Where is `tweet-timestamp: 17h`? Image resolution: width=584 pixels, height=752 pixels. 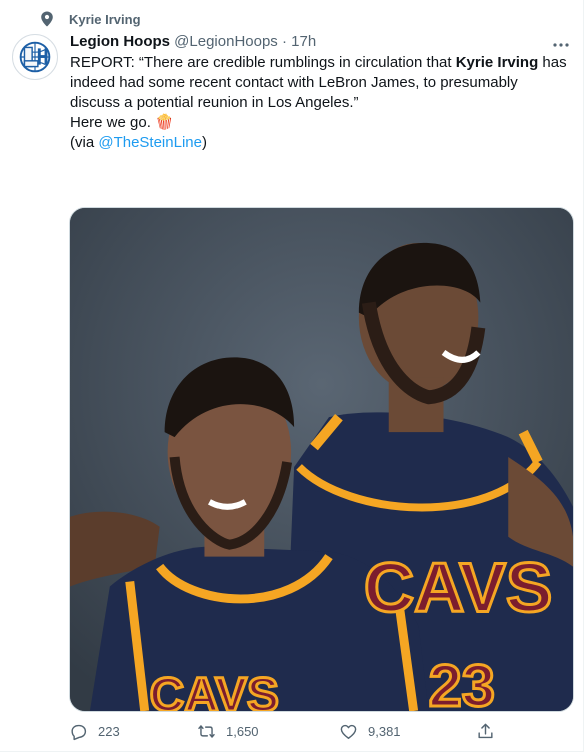
tweet-timestamp: 17h is located at coordinates (303, 41).